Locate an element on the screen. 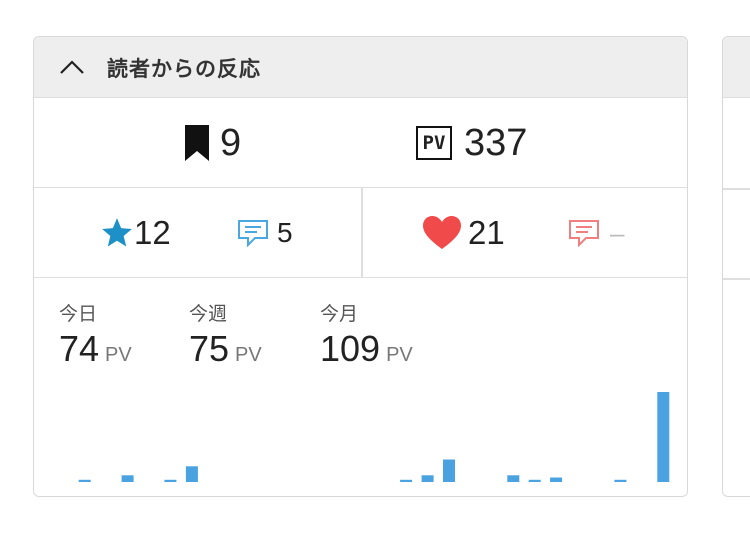 This screenshot has height=540, width=750. pv-icon-text: PV is located at coordinates (434, 143).